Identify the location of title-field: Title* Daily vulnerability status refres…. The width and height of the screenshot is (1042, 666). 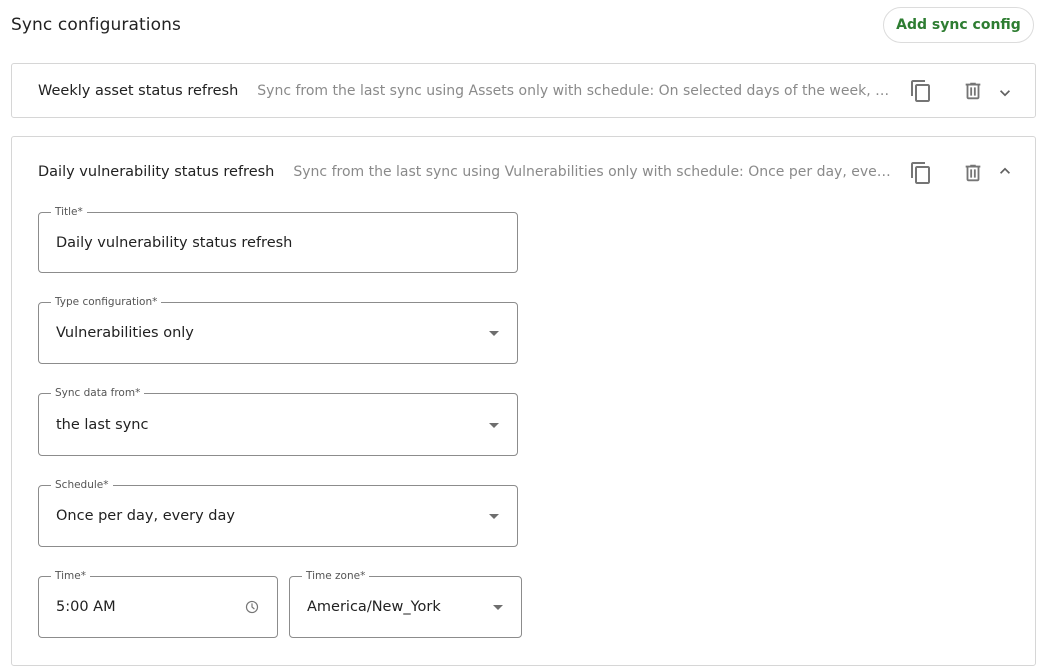
(278, 239).